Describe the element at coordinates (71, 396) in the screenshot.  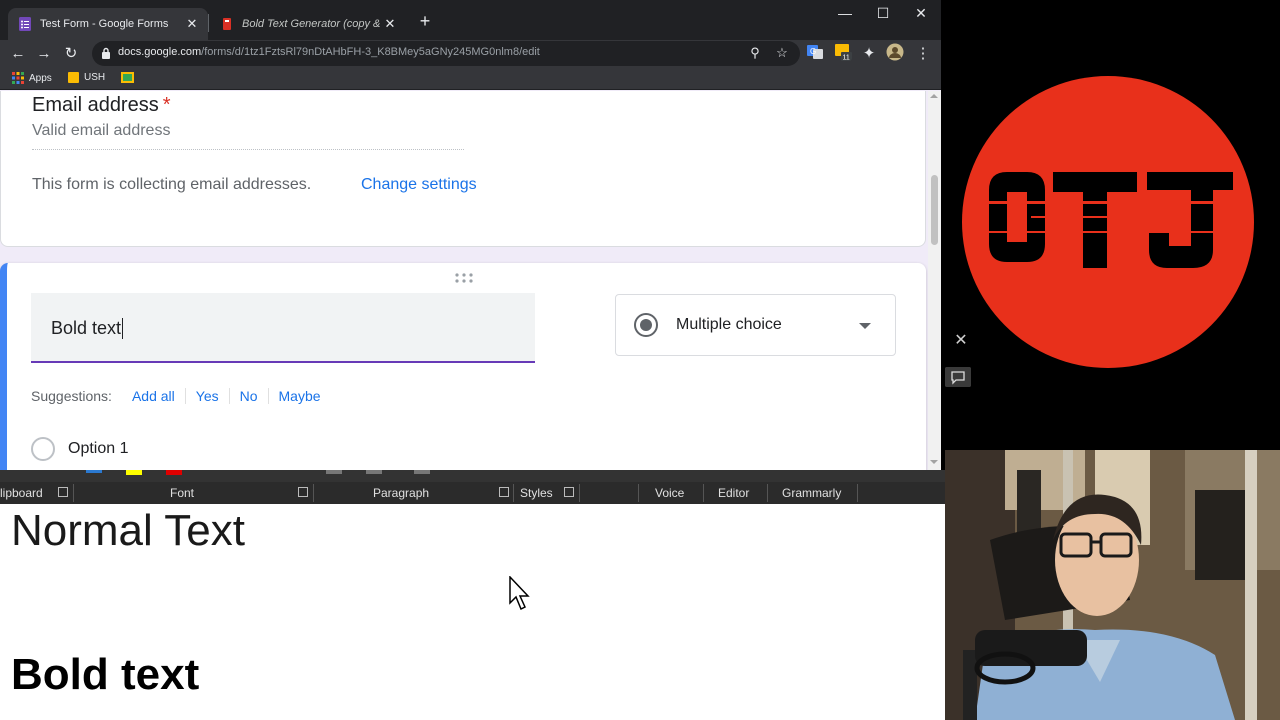
I see `suggestions-label: Suggestions:` at that location.